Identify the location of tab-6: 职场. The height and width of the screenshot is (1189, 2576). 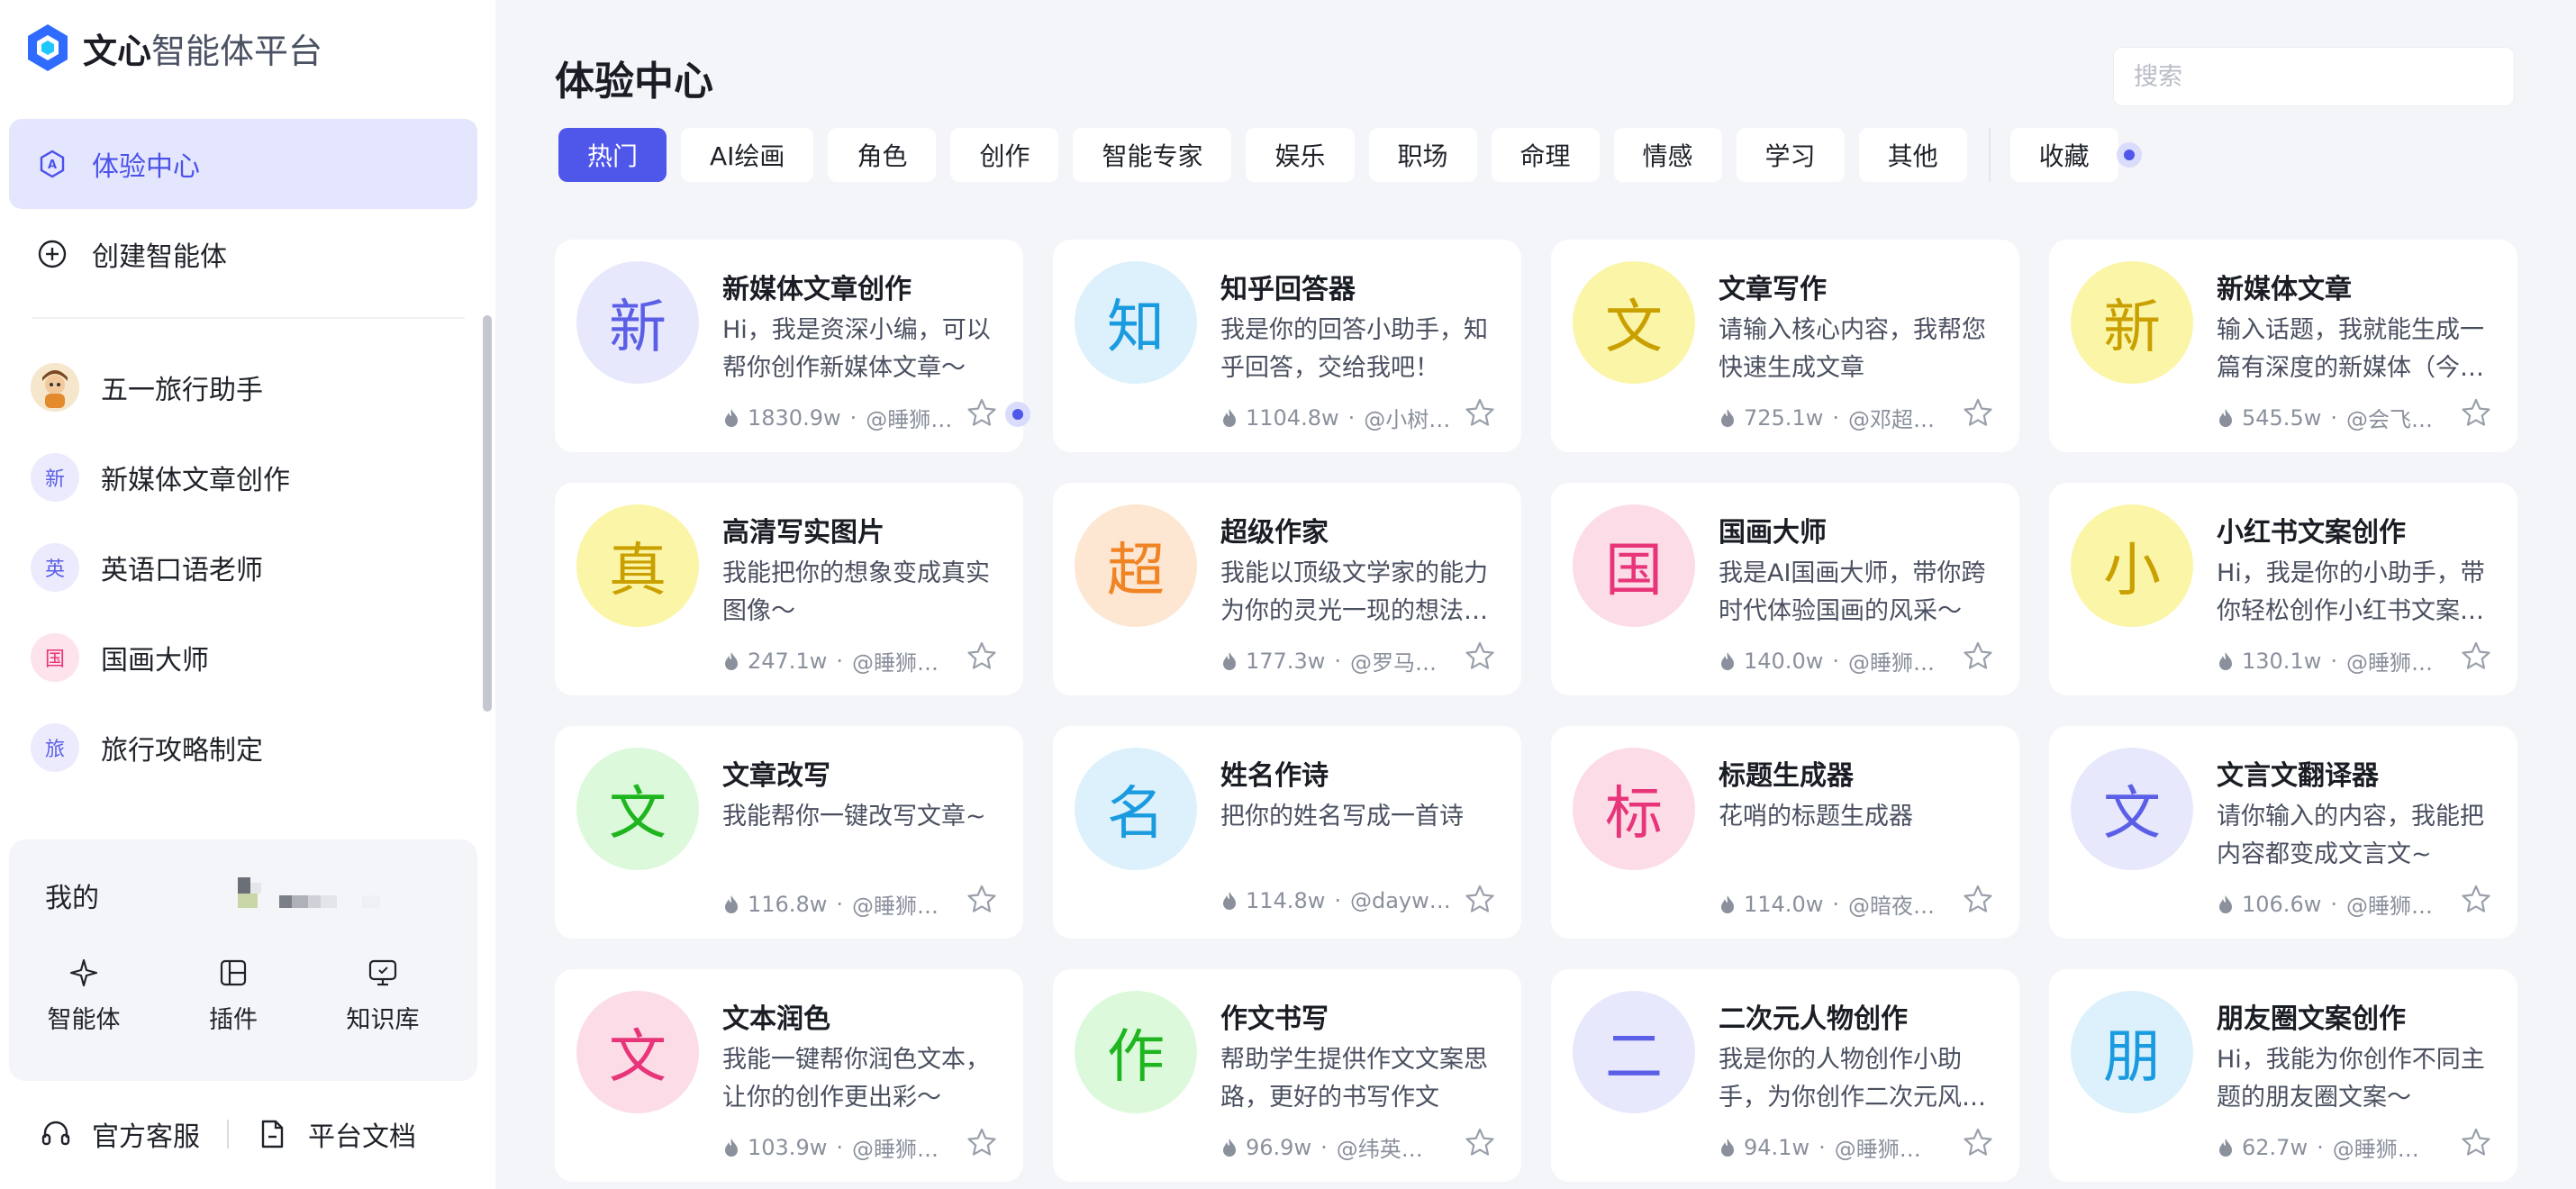
(1422, 155).